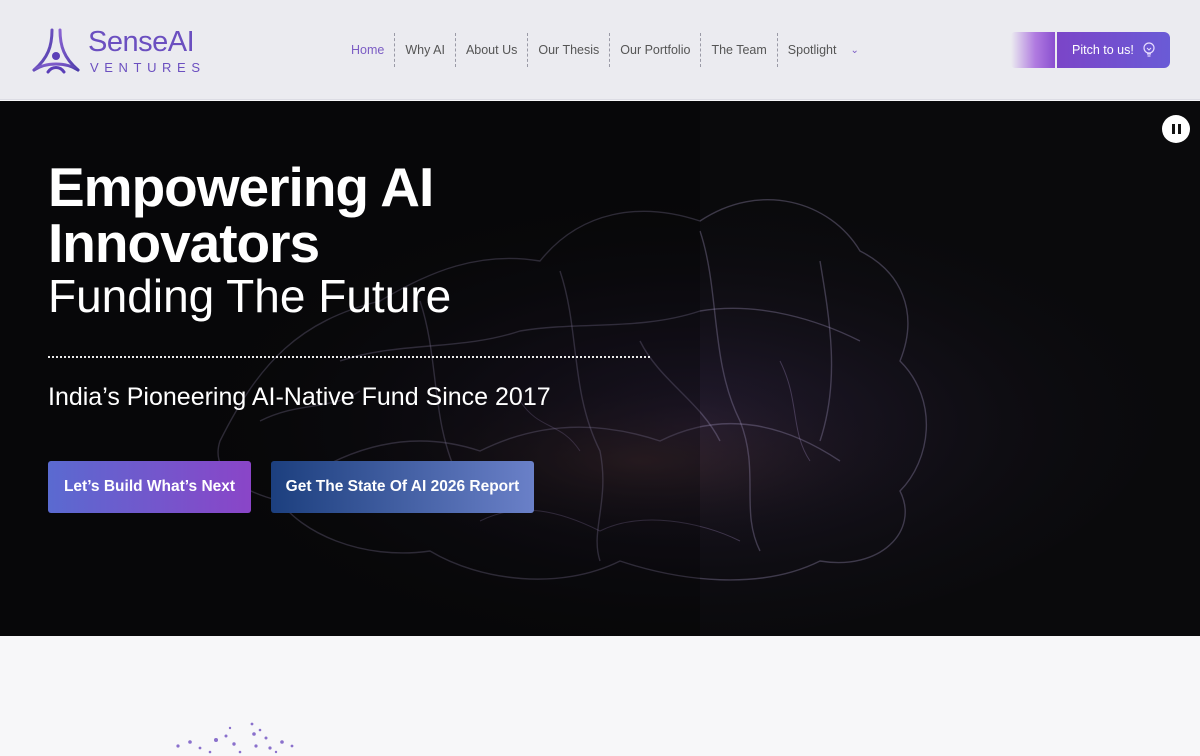 The height and width of the screenshot is (756, 1200). What do you see at coordinates (425, 50) in the screenshot?
I see `nav-item-why-ai: Why AI` at bounding box center [425, 50].